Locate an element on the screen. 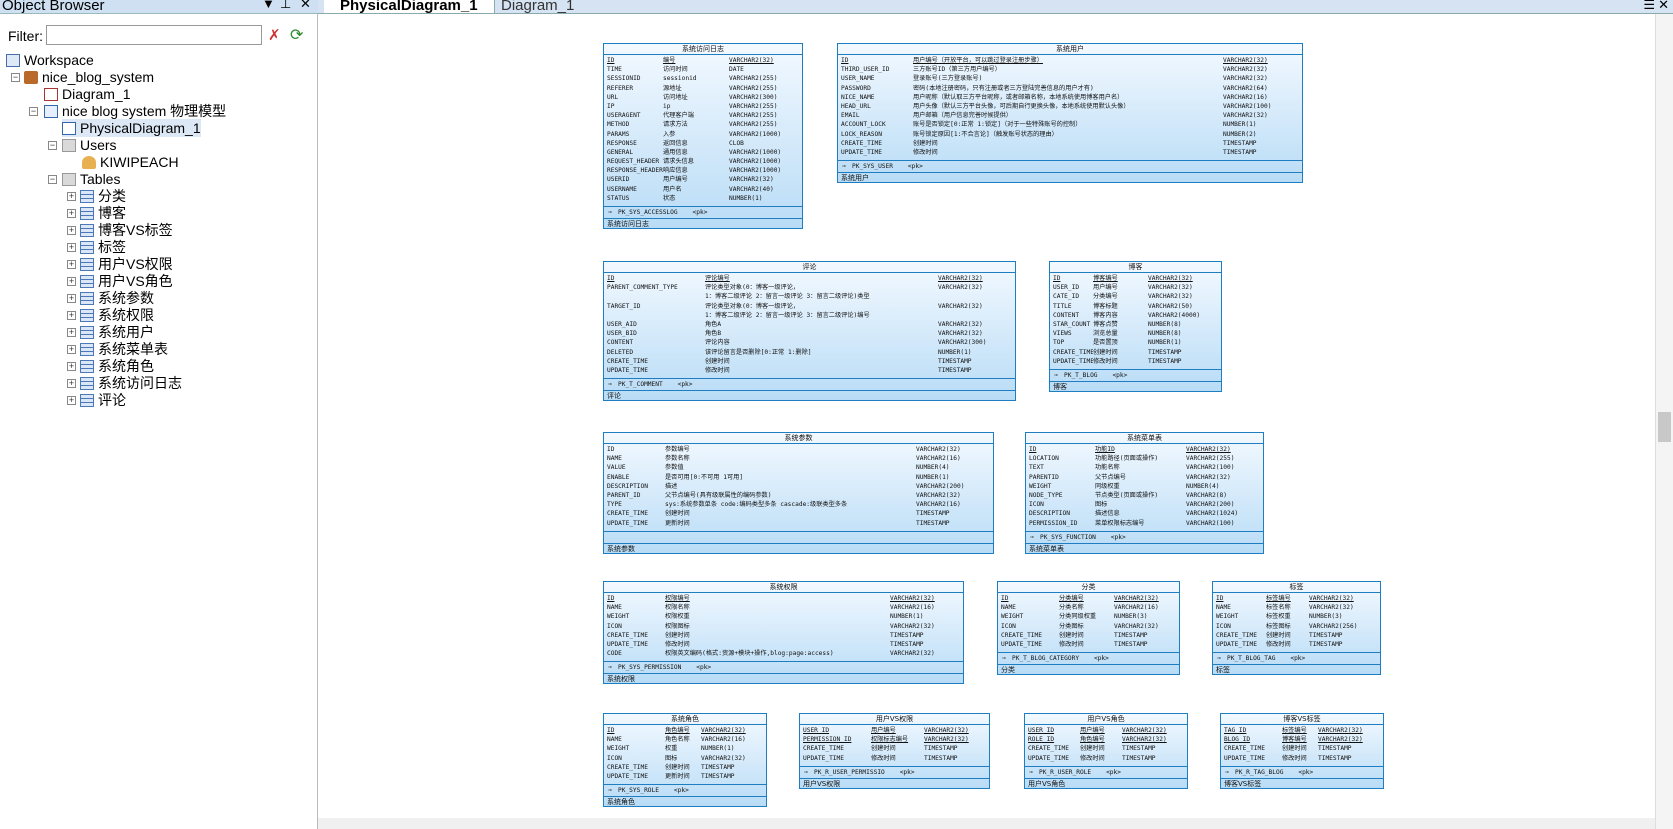  column-name: NAME is located at coordinates (1223, 608).